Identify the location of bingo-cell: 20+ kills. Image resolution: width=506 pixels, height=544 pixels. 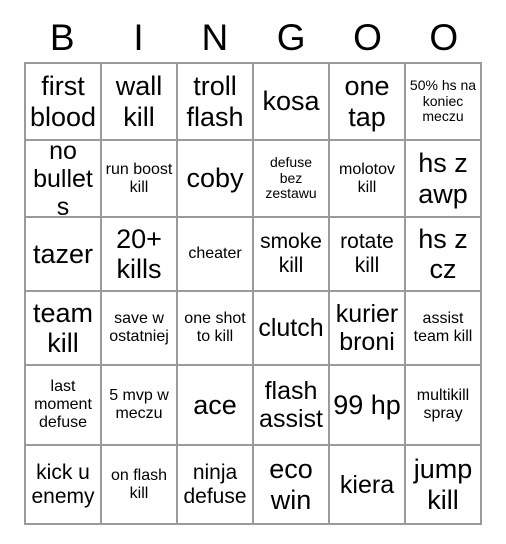
(140, 255).